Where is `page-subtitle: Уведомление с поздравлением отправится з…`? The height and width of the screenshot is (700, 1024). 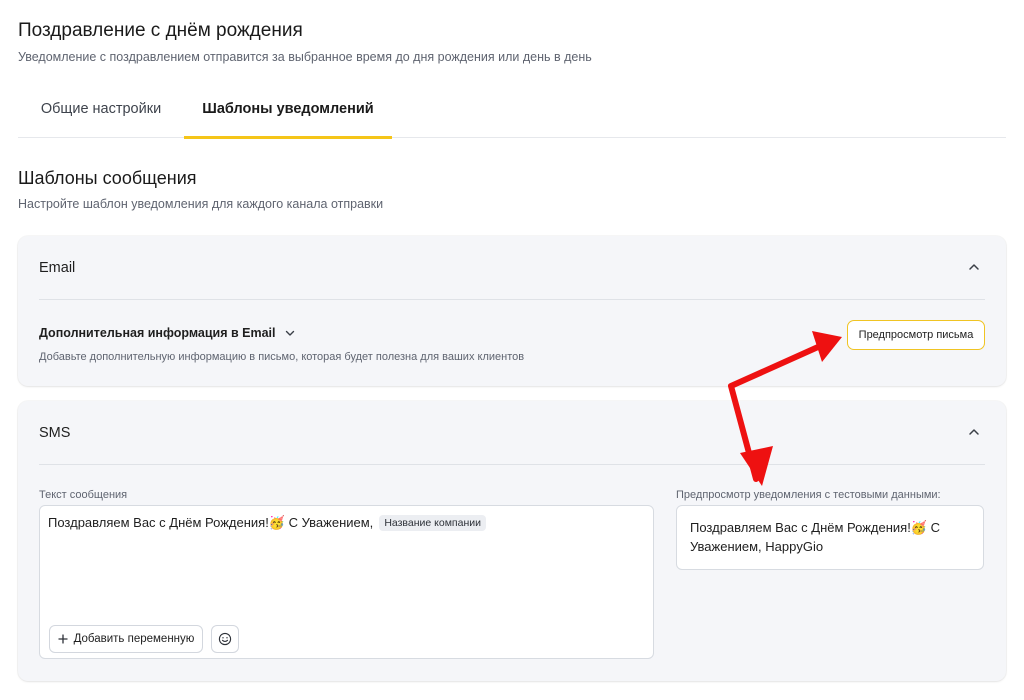 page-subtitle: Уведомление с поздравлением отправится з… is located at coordinates (305, 57).